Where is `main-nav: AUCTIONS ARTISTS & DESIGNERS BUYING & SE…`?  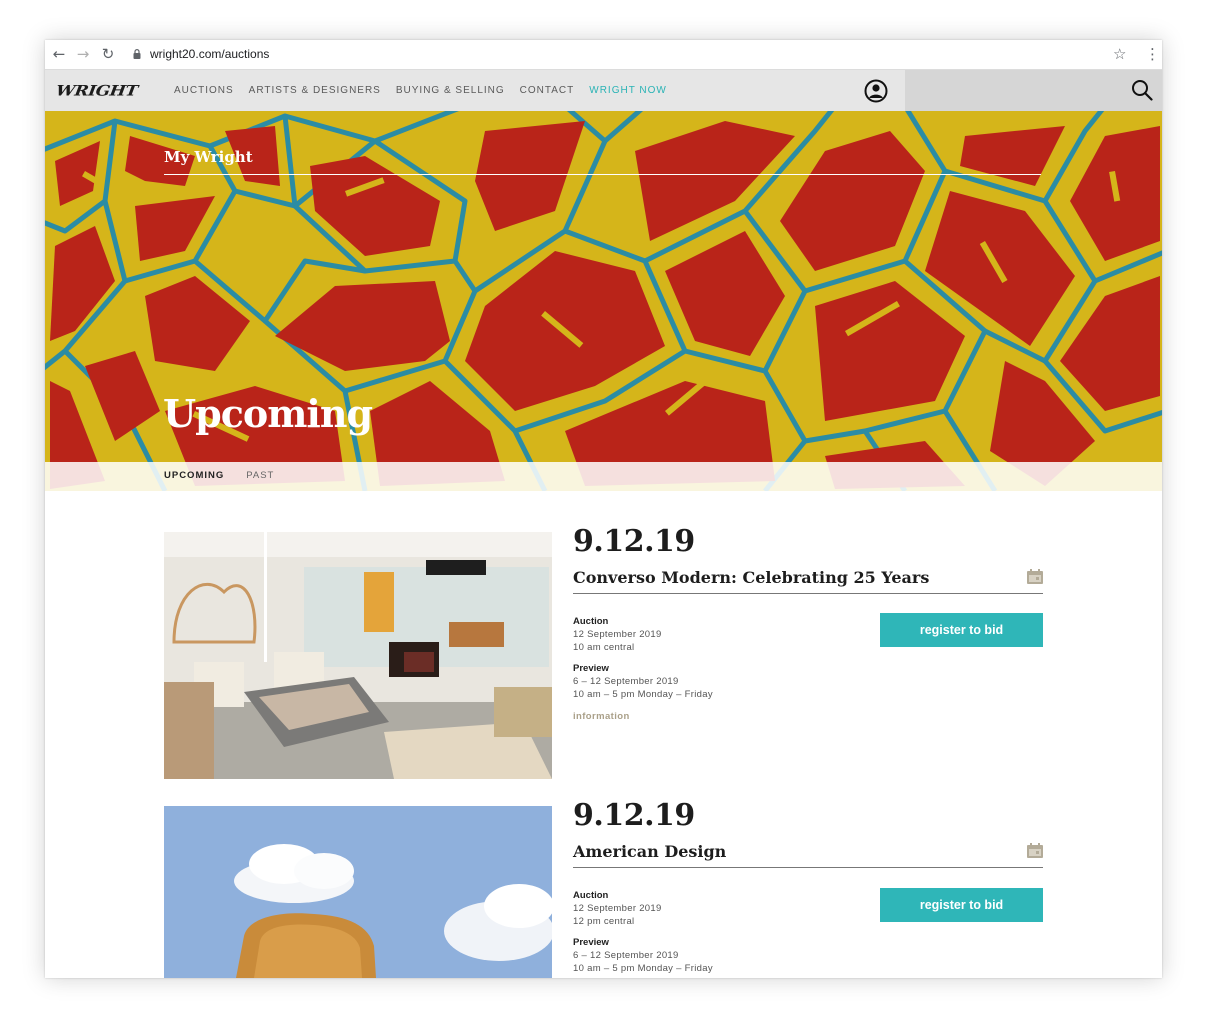 main-nav: AUCTIONS ARTISTS & DESIGNERS BUYING & SE… is located at coordinates (428, 90).